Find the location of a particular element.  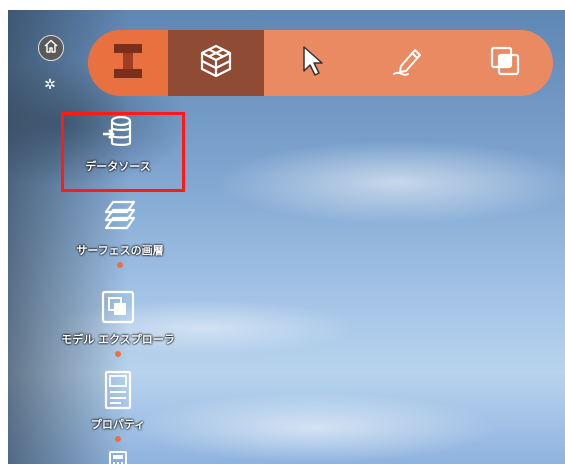

sketch-tool-button is located at coordinates (408, 63).